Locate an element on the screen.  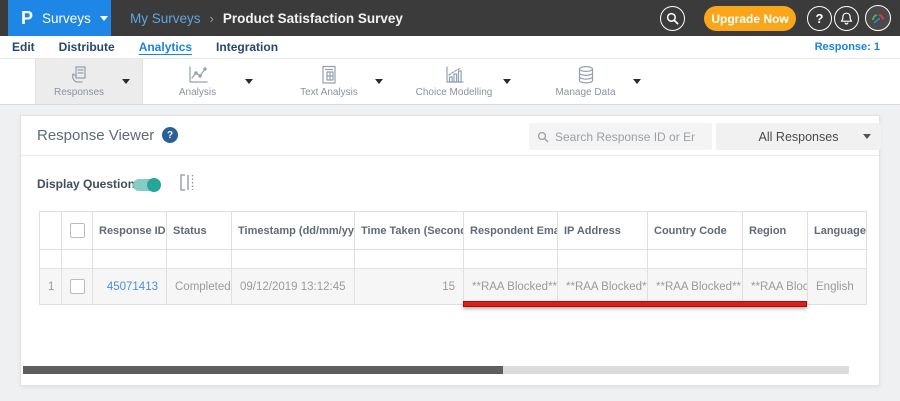
search-button is located at coordinates (672, 18).